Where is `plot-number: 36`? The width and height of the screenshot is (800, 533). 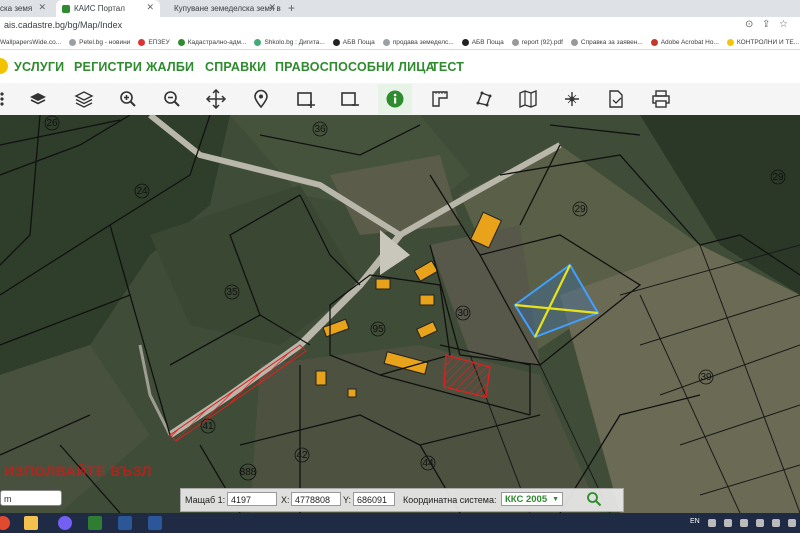
plot-number: 36 is located at coordinates (320, 129).